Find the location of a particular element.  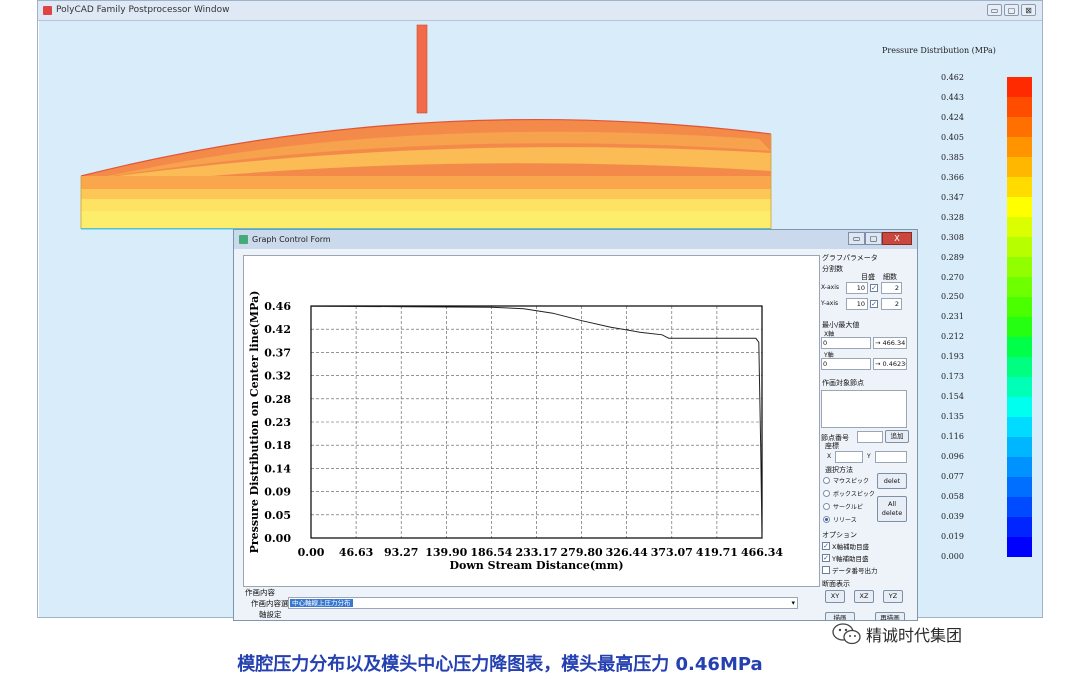

section-display-label: 断面表示 is located at coordinates (836, 584).